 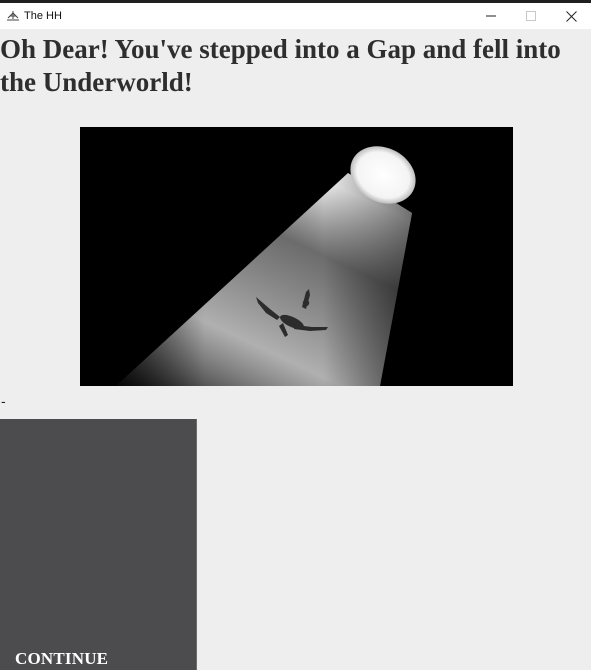 I want to click on close-button, so click(x=571, y=16).